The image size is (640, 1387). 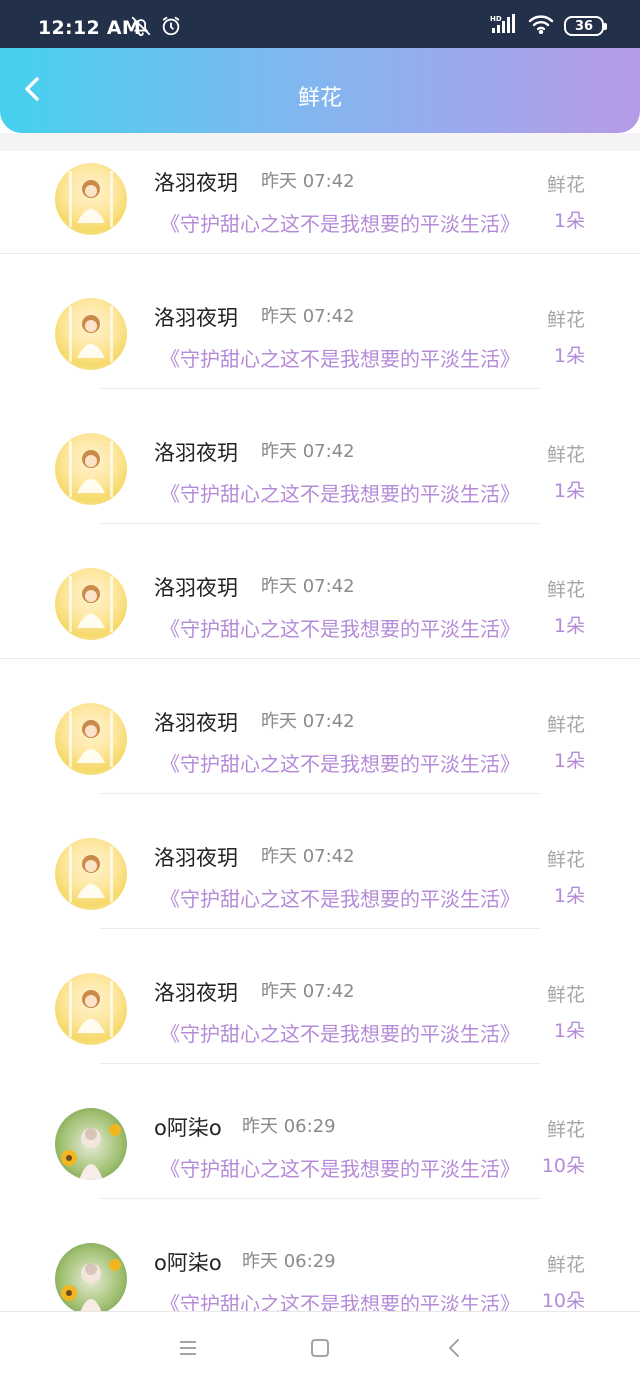 What do you see at coordinates (320, 24) in the screenshot?
I see `status-bar: 12:12 AM HD 36` at bounding box center [320, 24].